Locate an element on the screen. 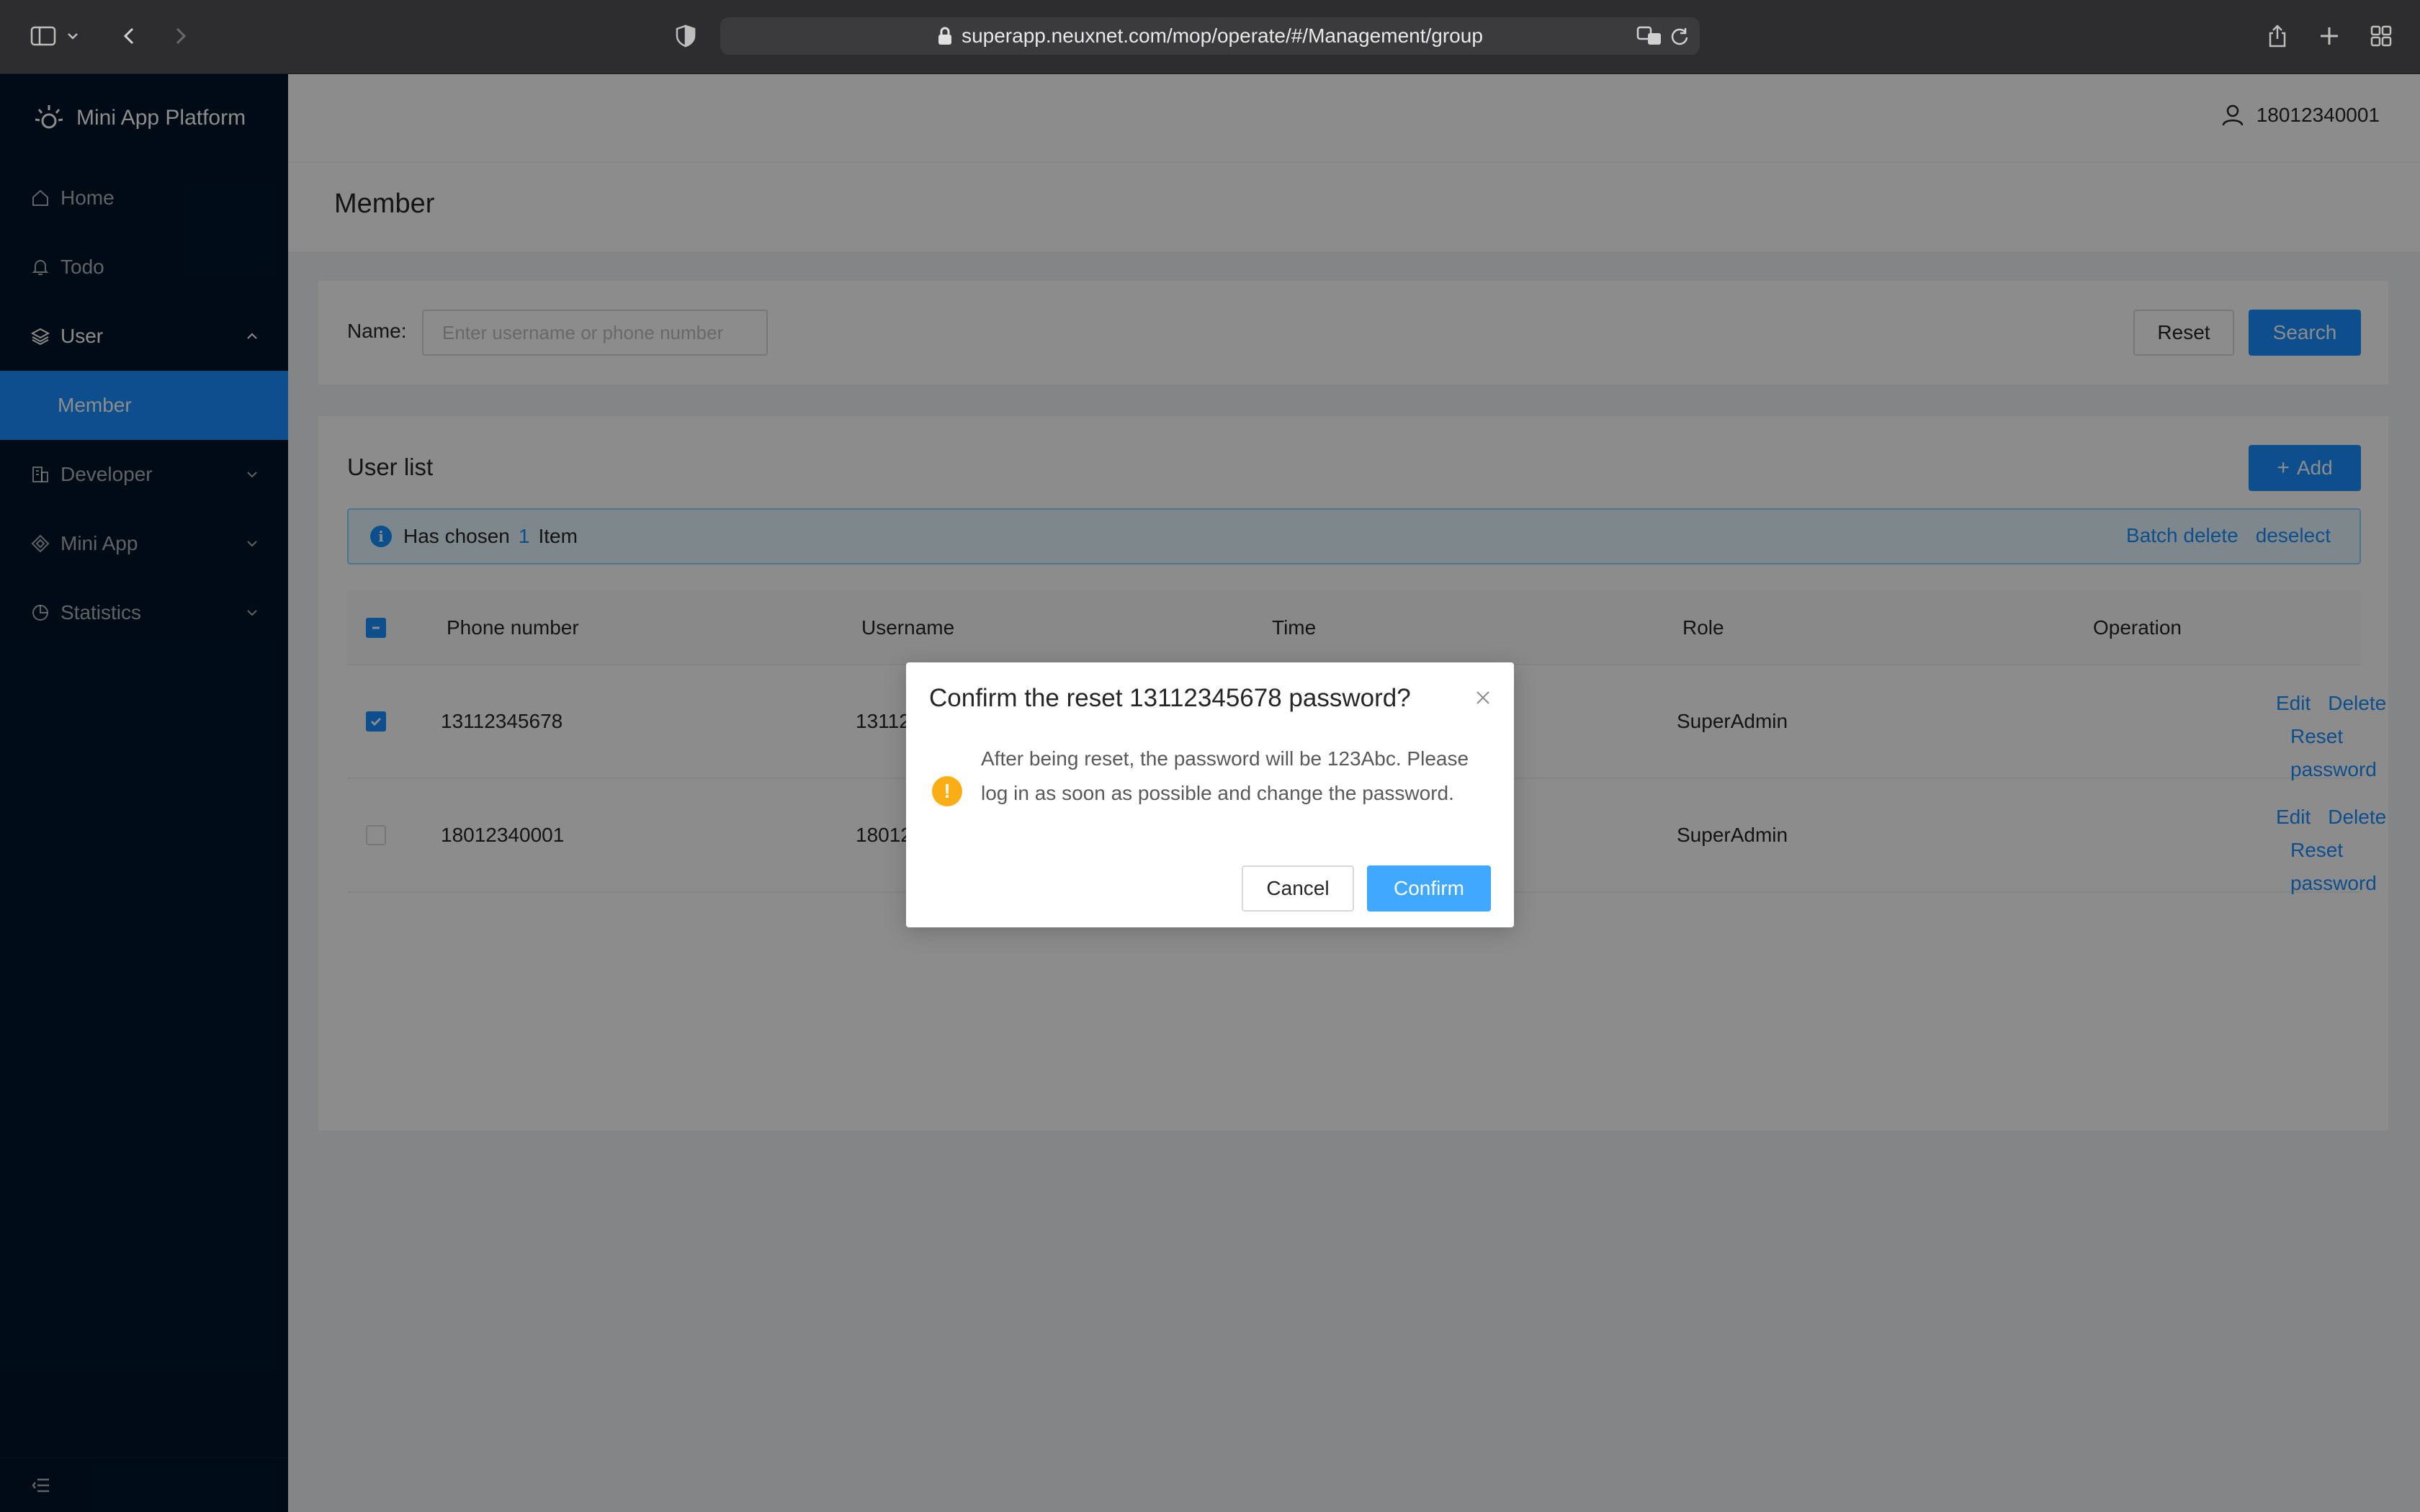  share-icon is located at coordinates (2277, 36).